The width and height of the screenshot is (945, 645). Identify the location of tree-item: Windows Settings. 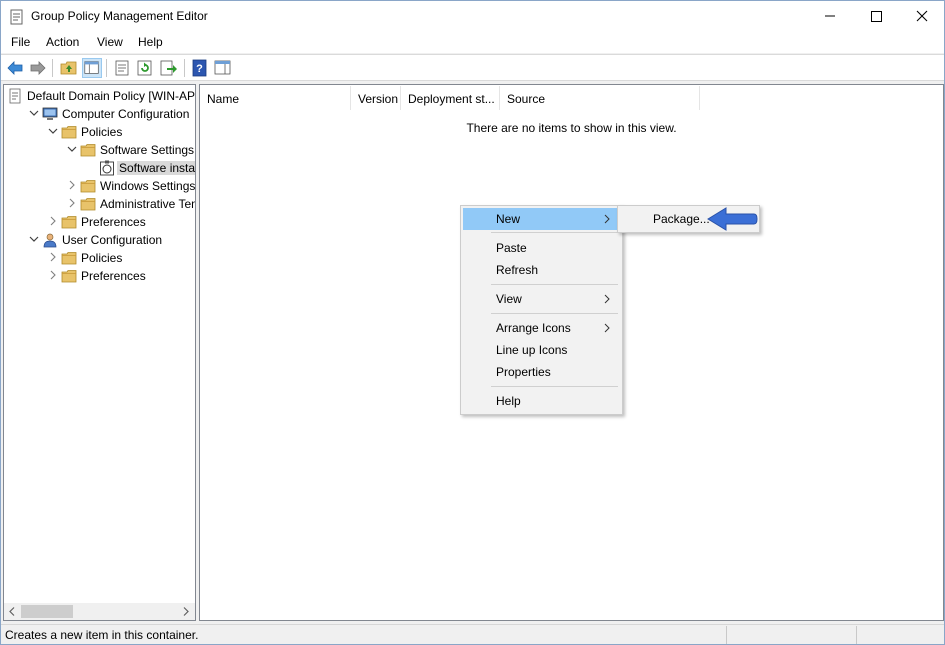
(100, 186).